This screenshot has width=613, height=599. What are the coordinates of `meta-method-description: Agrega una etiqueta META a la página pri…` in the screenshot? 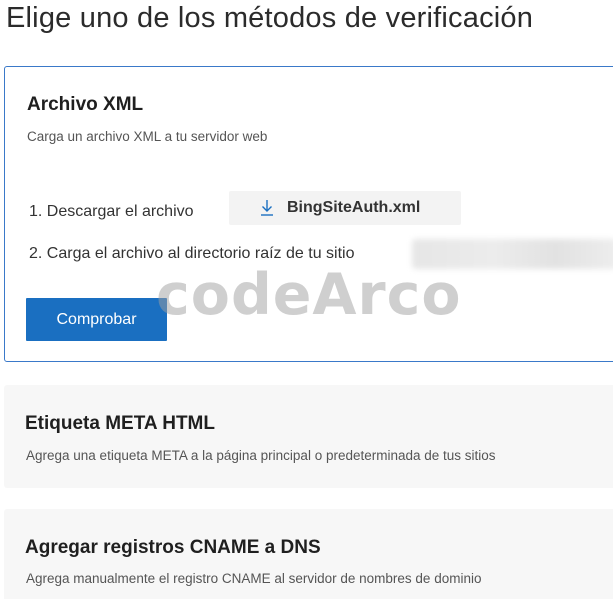 It's located at (261, 455).